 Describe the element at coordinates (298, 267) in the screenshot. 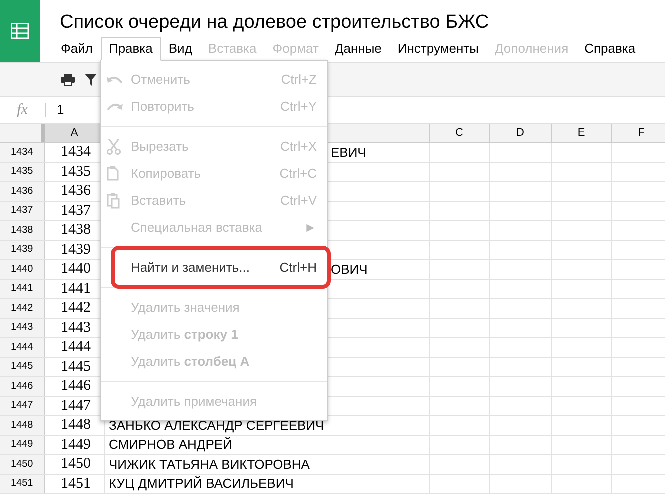

I see `shortcut-label: Ctrl+H` at that location.